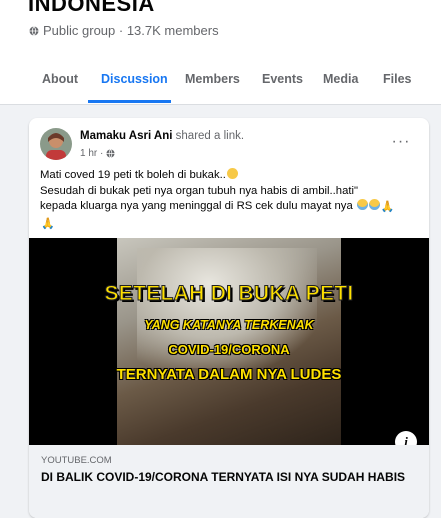 The image size is (441, 518). Describe the element at coordinates (340, 79) in the screenshot. I see `tab-media: Media` at that location.